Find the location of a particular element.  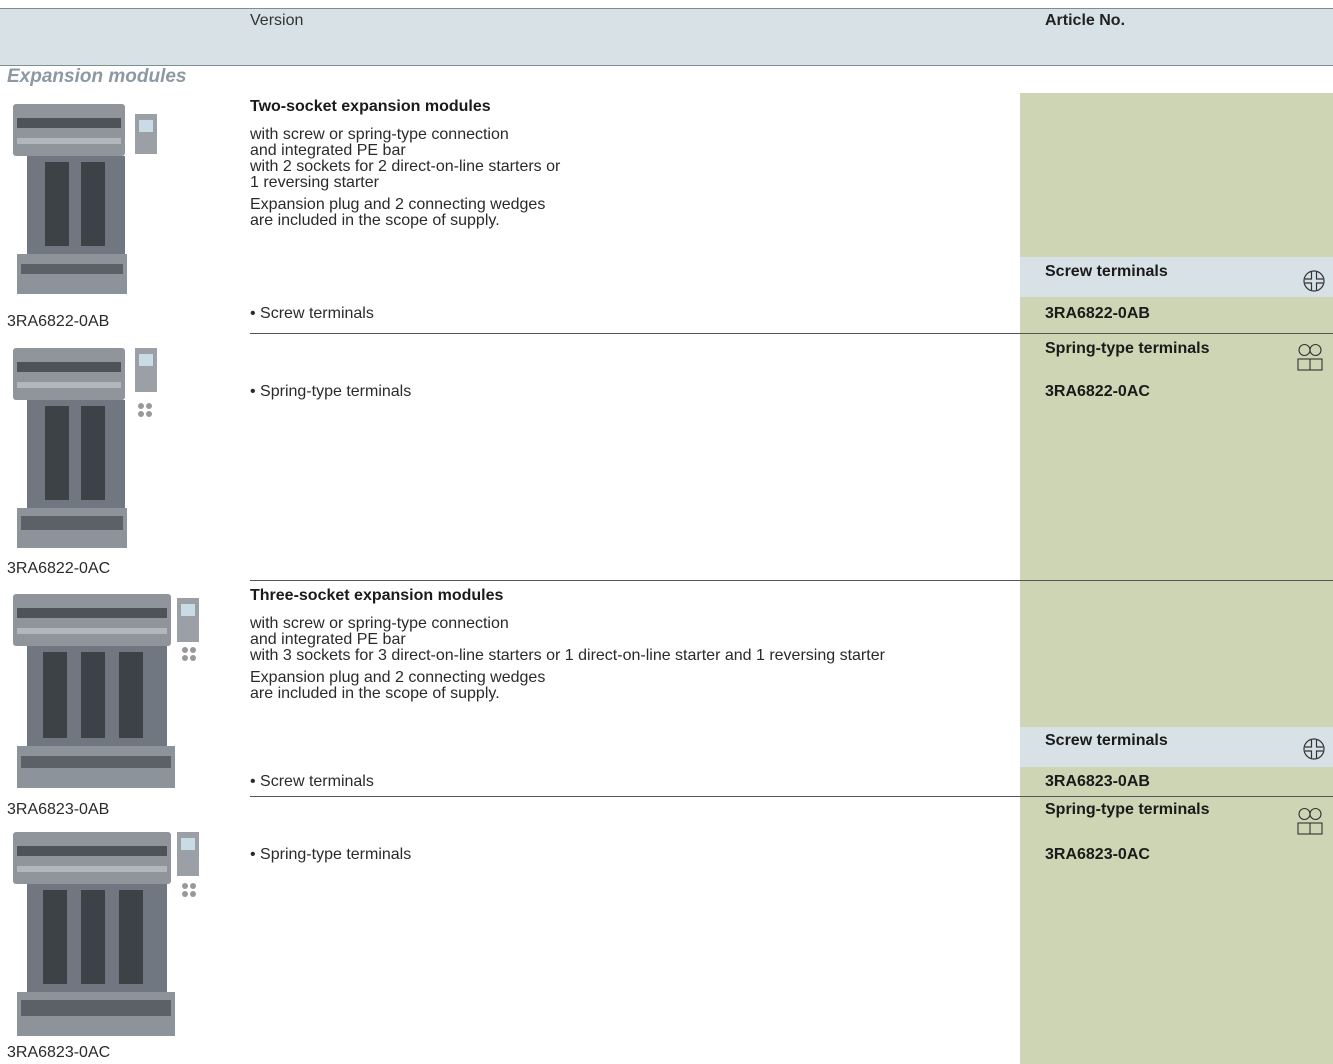

article-column-header: Article No. is located at coordinates (1085, 20).